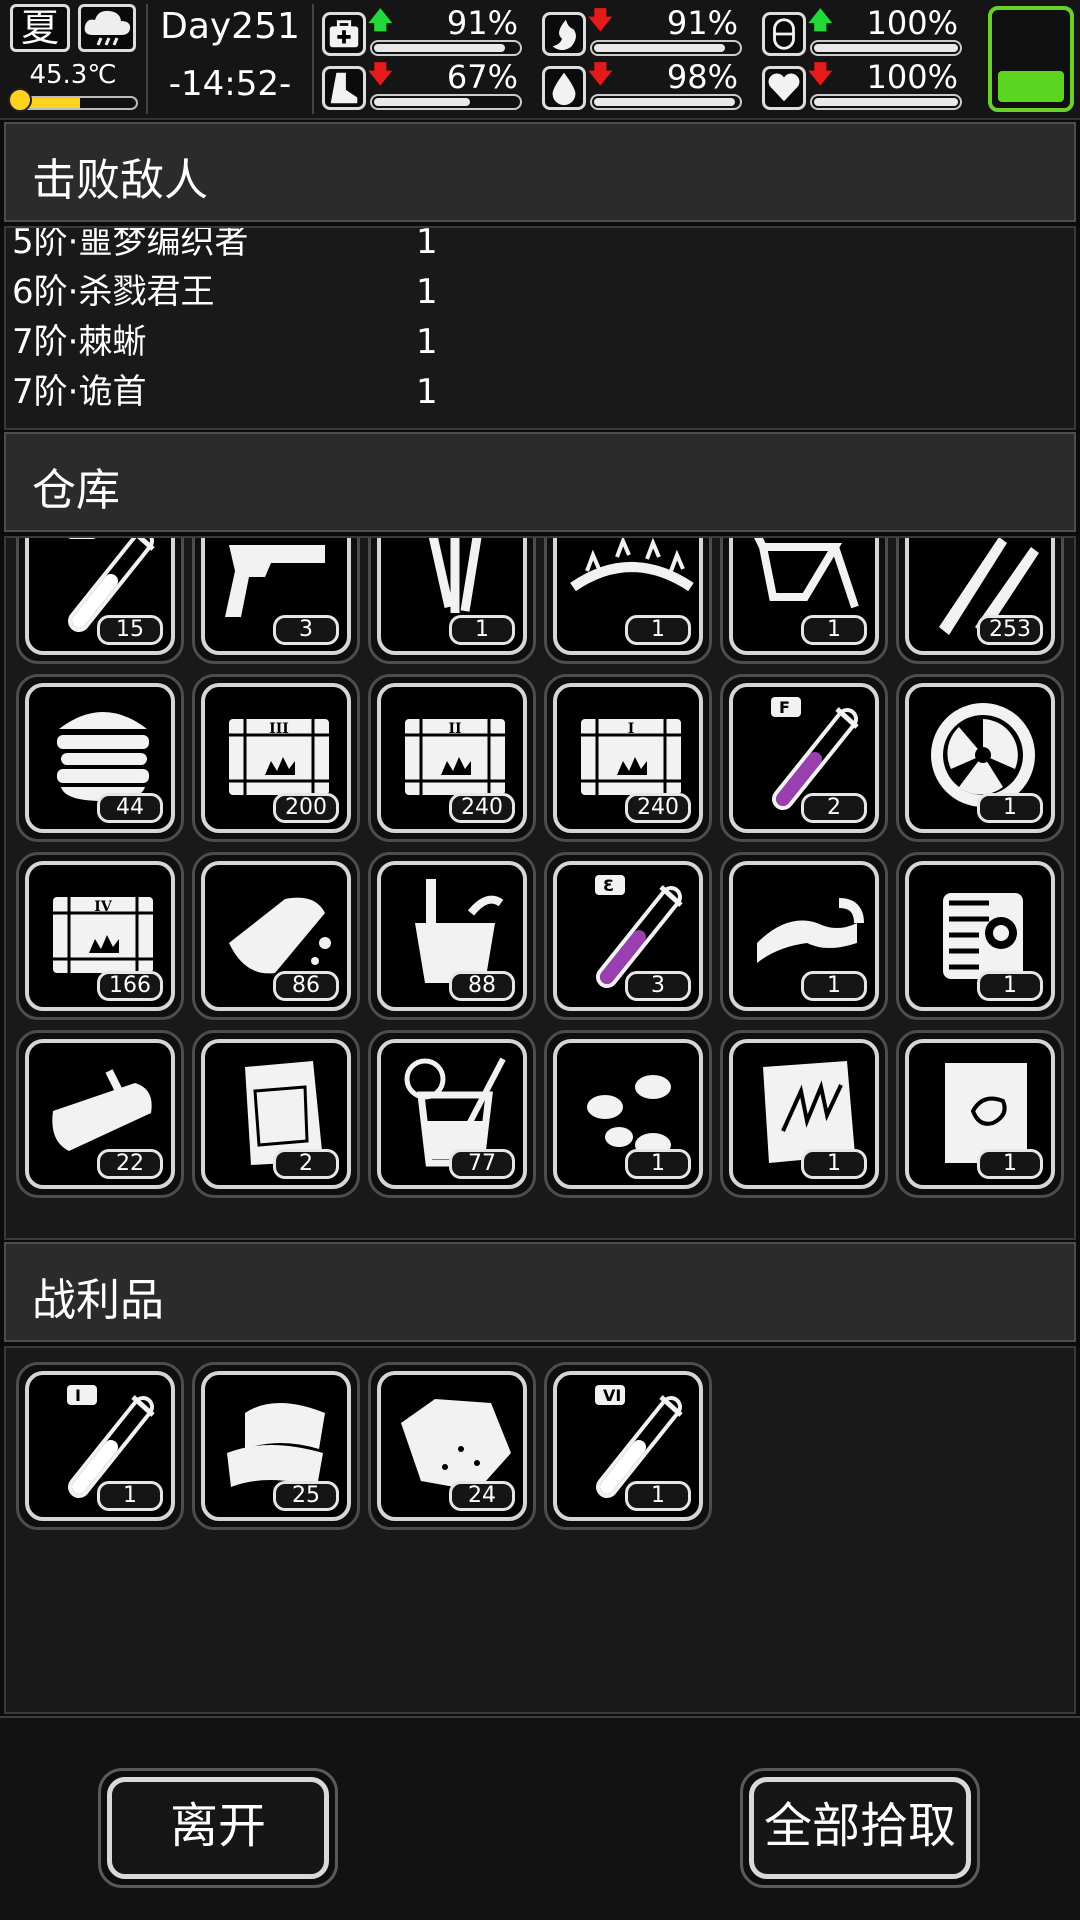 Image resolution: width=1080 pixels, height=1920 pixels. I want to click on stat-medkit: 🡅 91%, so click(425, 31).